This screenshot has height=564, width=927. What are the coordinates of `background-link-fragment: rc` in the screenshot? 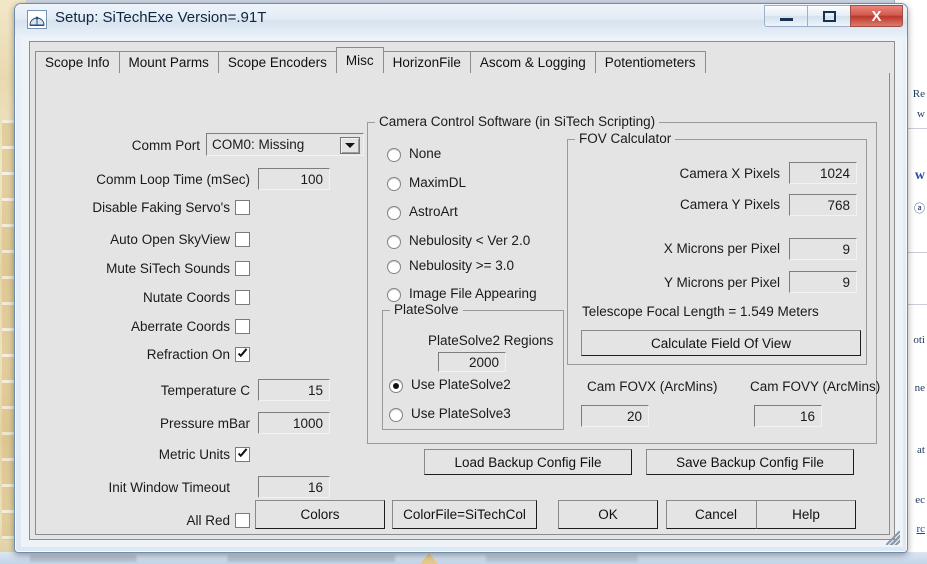 It's located at (920, 529).